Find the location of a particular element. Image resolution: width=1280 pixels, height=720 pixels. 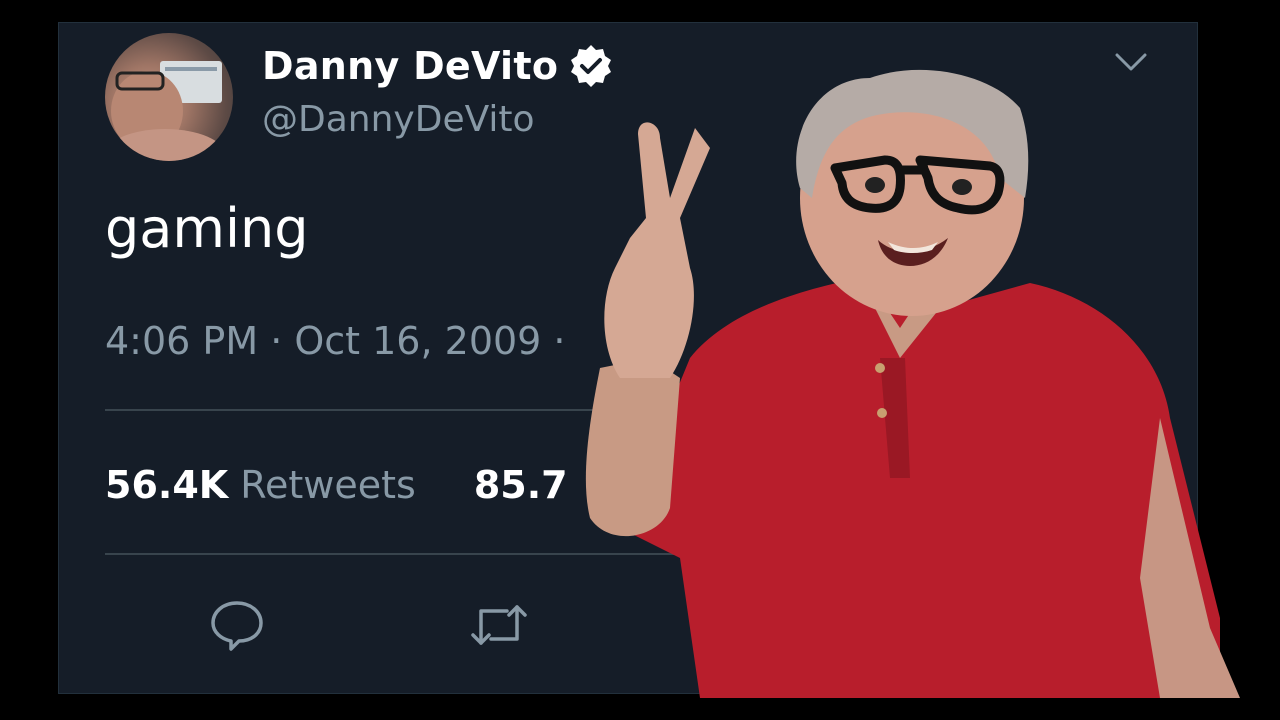

tweet-text: gaming is located at coordinates (207, 228).